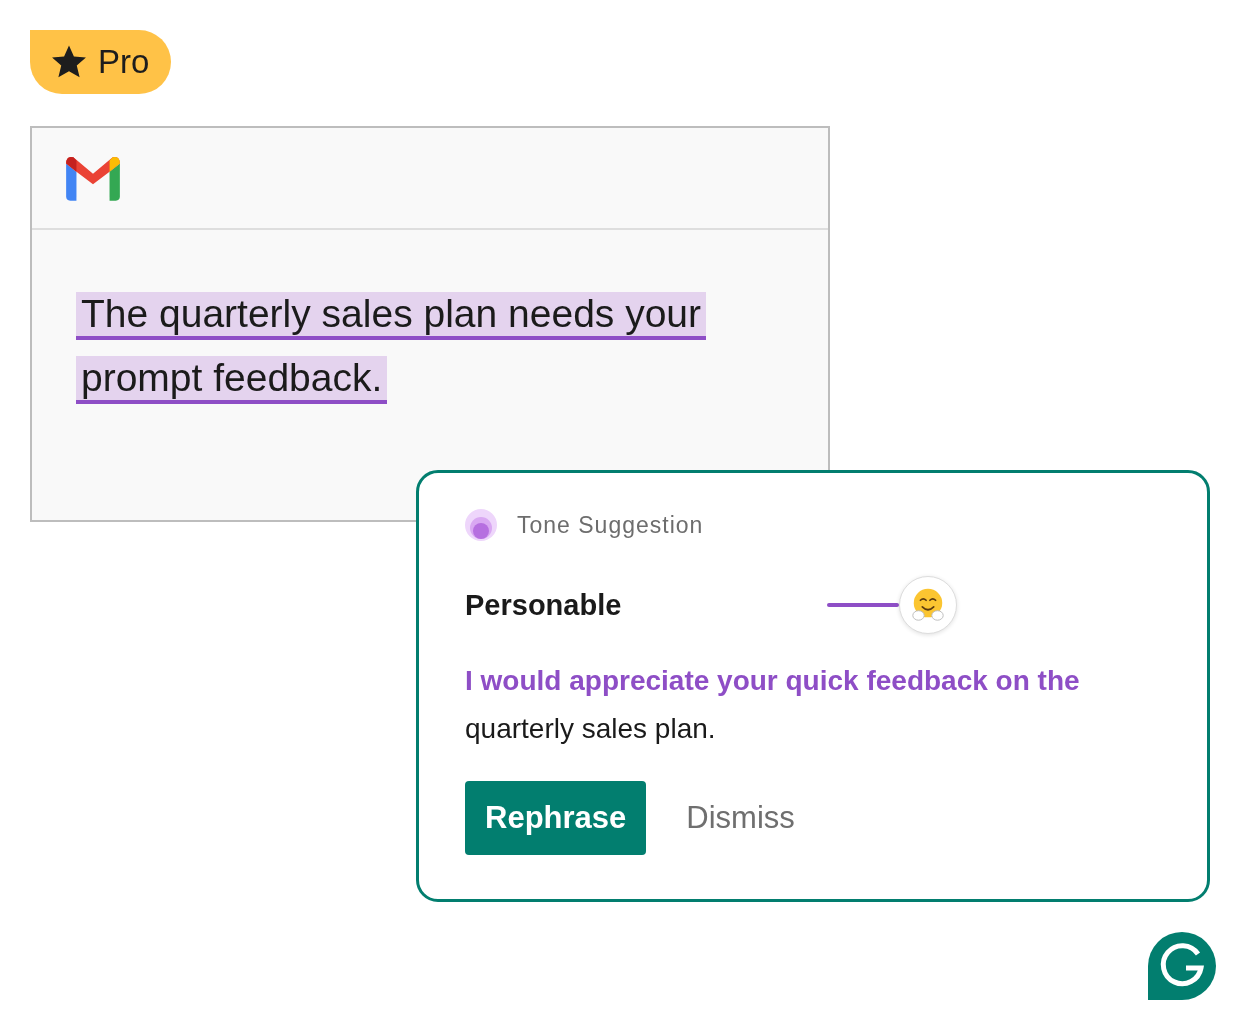 This screenshot has width=1248, height=1030. Describe the element at coordinates (544, 605) in the screenshot. I see `tone-label: Personable` at that location.